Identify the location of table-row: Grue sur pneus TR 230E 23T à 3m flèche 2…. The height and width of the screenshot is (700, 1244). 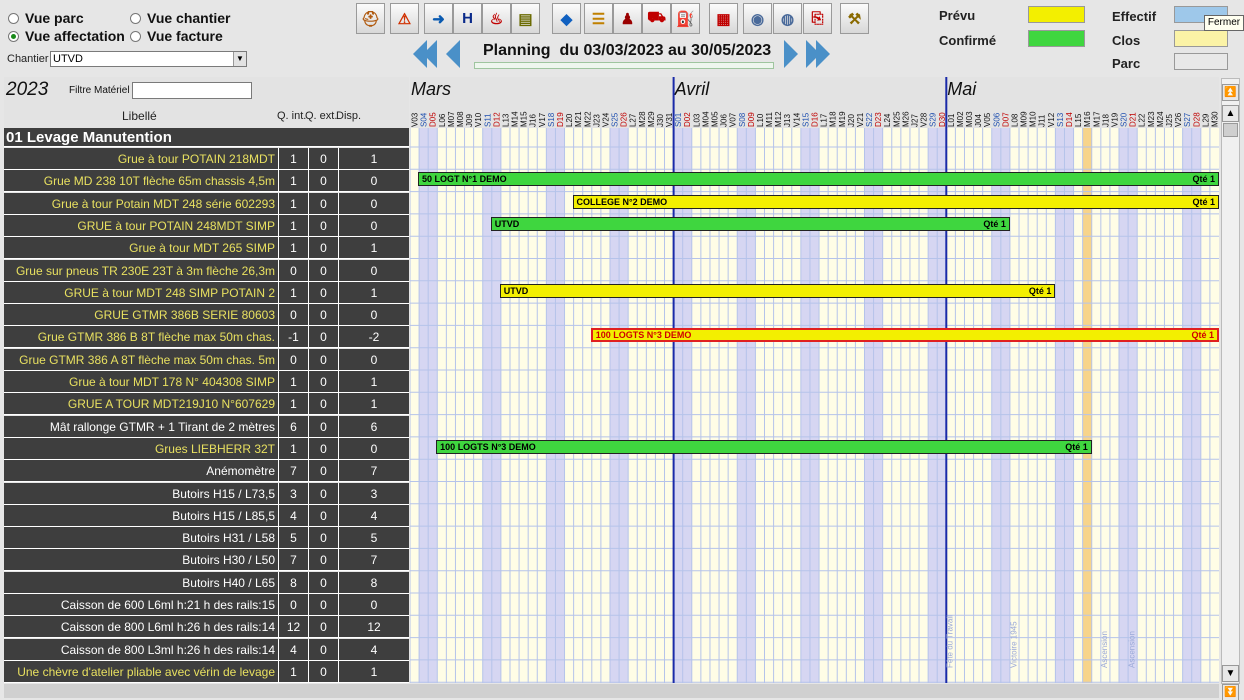
(206, 270).